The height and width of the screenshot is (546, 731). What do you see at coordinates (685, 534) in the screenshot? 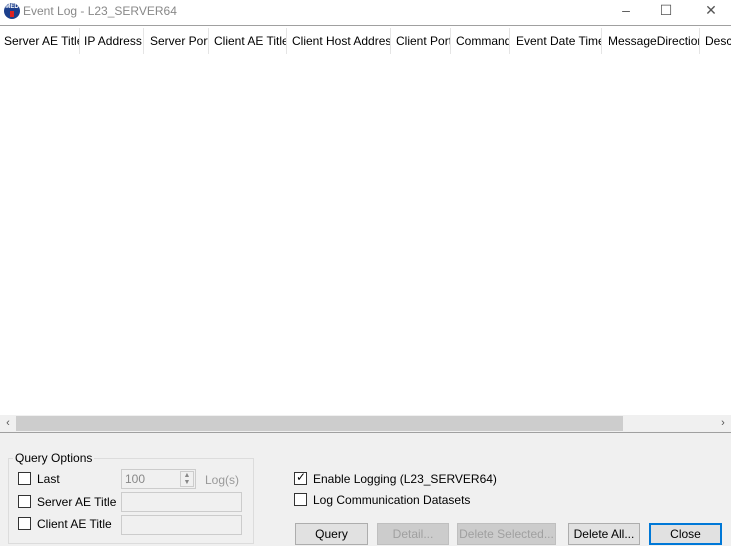
I see `close-button: Close` at bounding box center [685, 534].